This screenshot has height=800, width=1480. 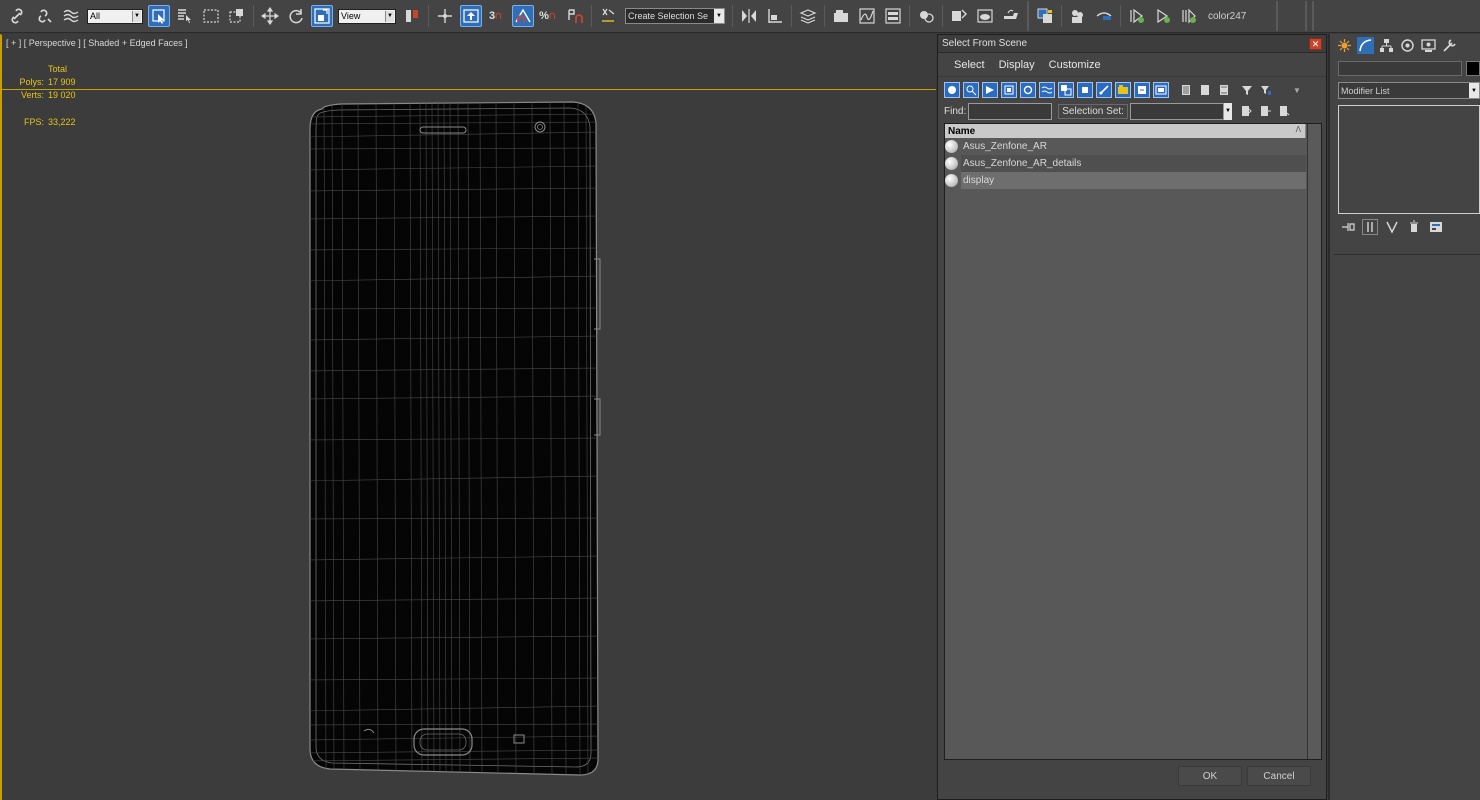 I want to click on play-forward-icon, so click(x=1137, y=16).